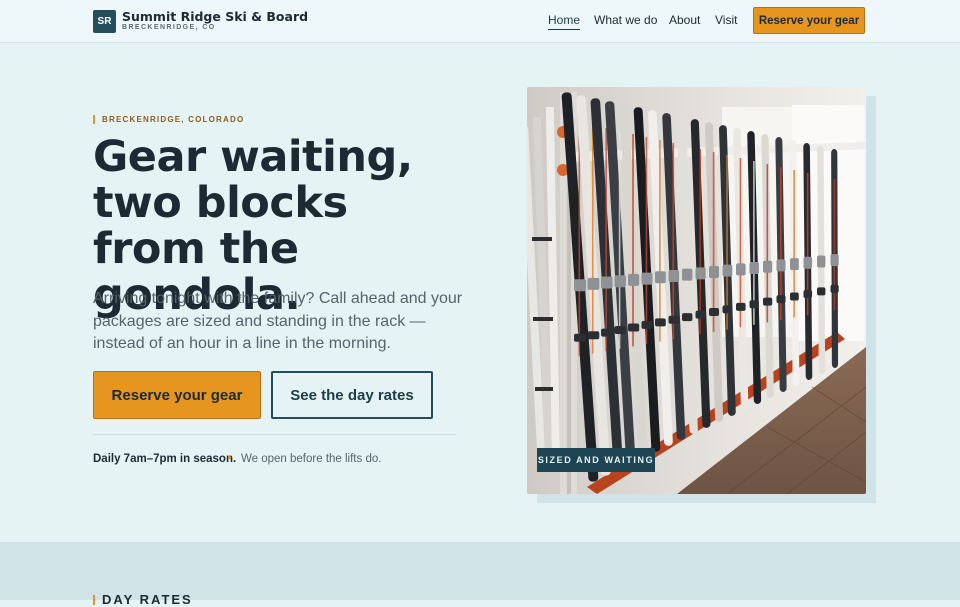 The width and height of the screenshot is (960, 607). Describe the element at coordinates (229, 457) in the screenshot. I see `separator-dot-icon` at that location.